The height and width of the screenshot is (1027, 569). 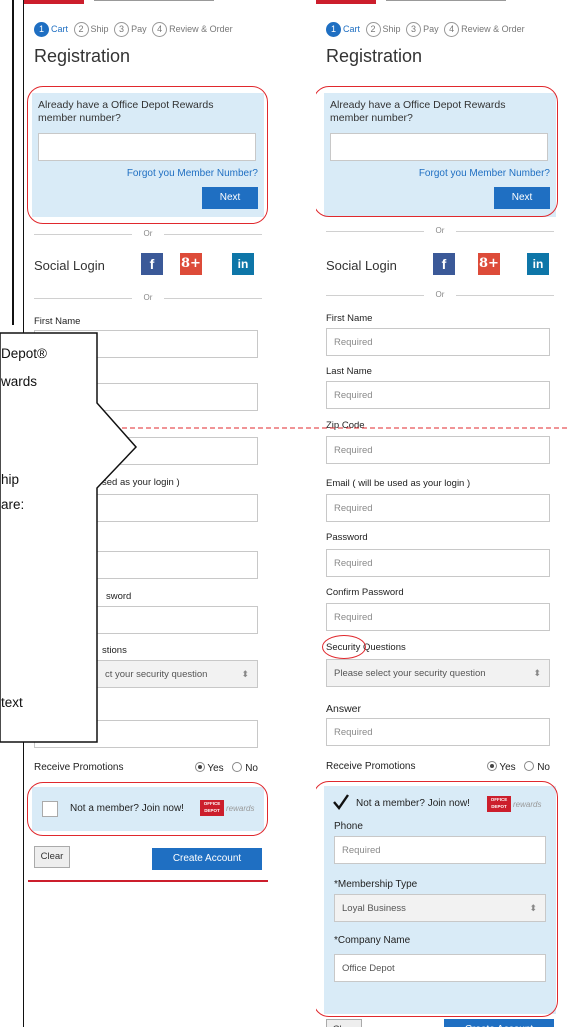 I want to click on password-field, so click(x=146, y=565).